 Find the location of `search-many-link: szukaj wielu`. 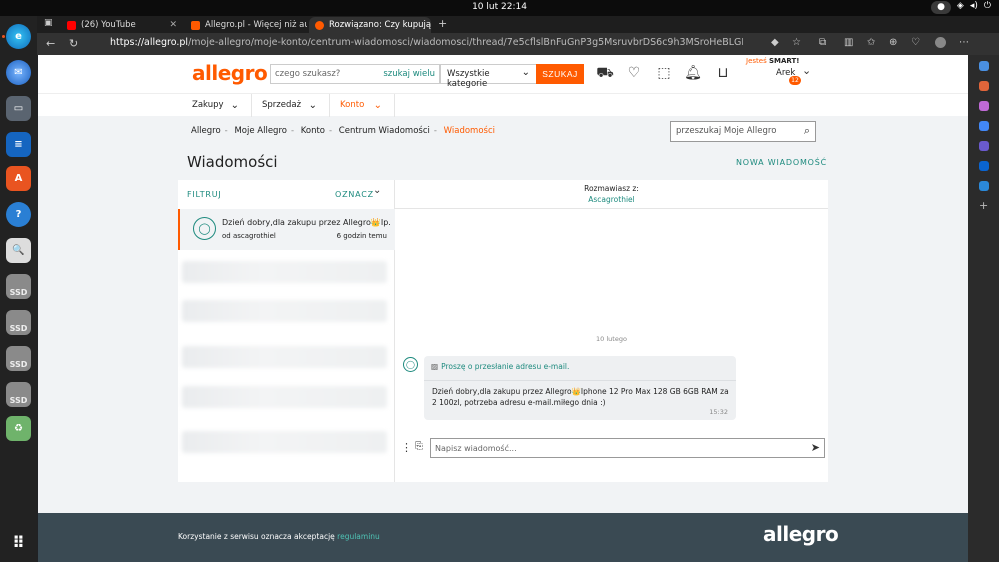

search-many-link: szukaj wielu is located at coordinates (409, 74).